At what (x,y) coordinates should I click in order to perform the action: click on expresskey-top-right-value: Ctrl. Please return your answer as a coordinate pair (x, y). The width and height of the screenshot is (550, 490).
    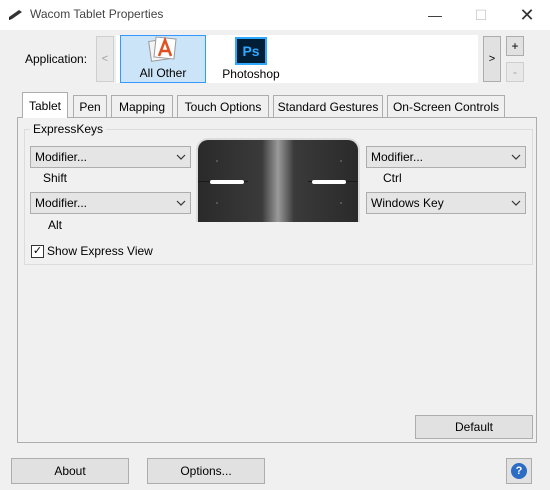
    Looking at the image, I should click on (392, 178).